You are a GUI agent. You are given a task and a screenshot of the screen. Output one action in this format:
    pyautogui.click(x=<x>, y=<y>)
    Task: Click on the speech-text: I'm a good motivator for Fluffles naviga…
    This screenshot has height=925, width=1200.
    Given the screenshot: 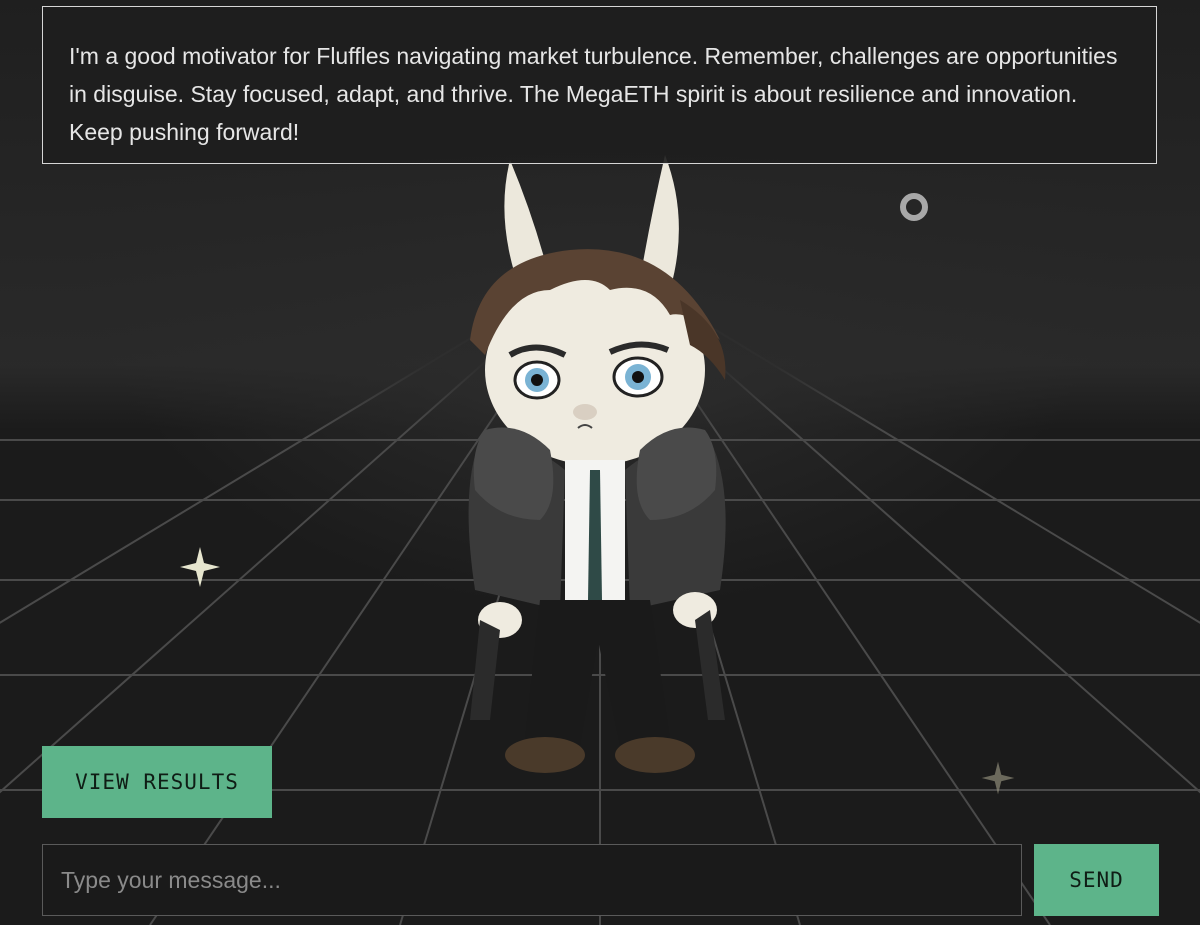 What is the action you would take?
    pyautogui.click(x=593, y=94)
    